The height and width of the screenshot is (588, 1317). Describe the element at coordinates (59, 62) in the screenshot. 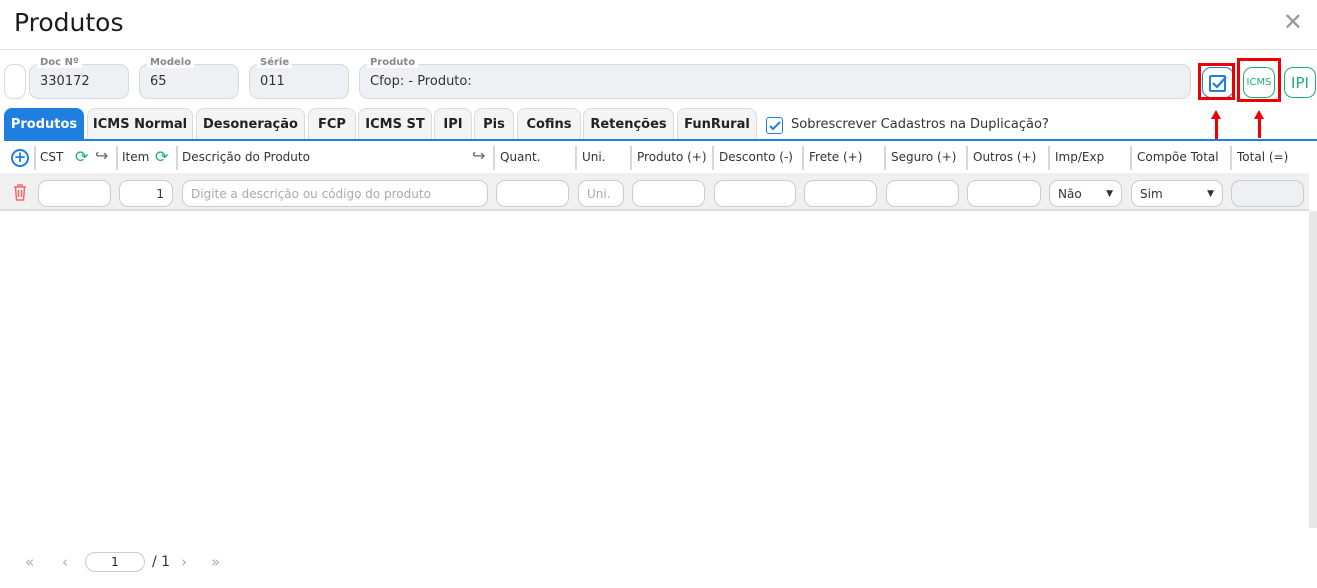

I see `doc-label: Doc Nº` at that location.